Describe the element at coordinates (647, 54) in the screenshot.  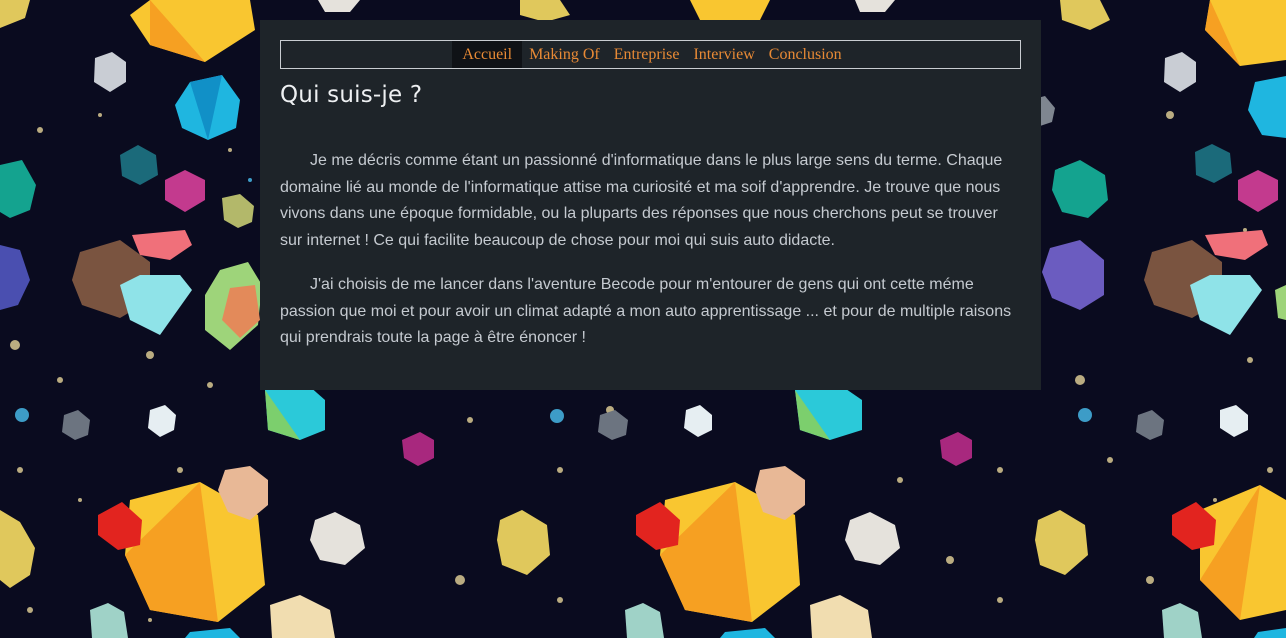
I see `nav-link-entreprise: Entreprise` at that location.